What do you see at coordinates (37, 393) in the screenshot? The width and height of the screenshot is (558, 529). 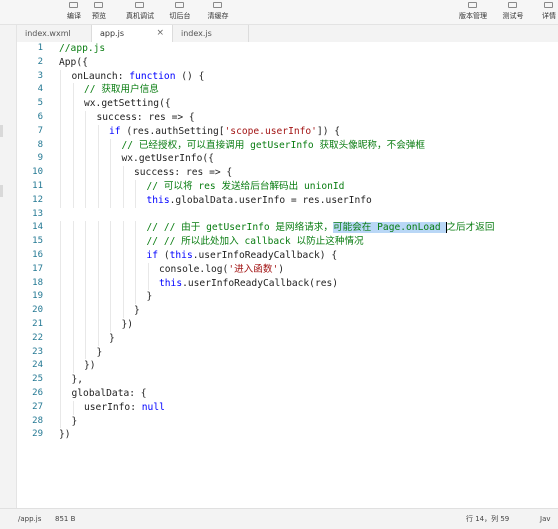 I see `line-number: 26` at bounding box center [37, 393].